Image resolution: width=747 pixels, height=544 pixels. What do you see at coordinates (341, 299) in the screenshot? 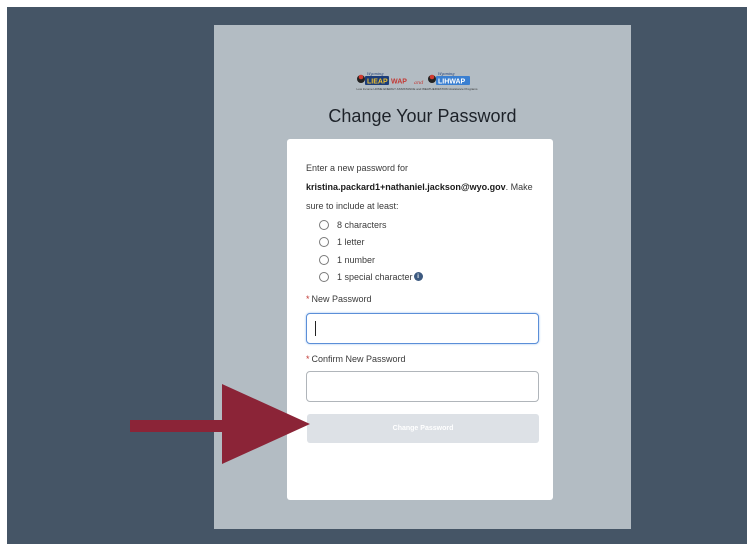
I see `new-password-label-text: New Password` at bounding box center [341, 299].